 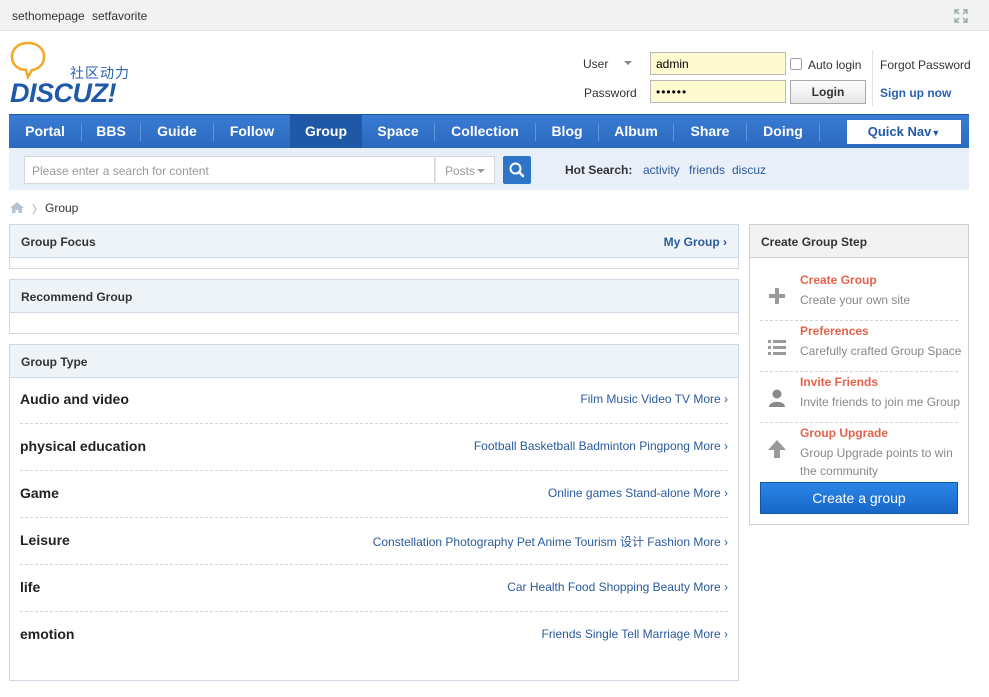 What do you see at coordinates (47, 634) in the screenshot?
I see `group-type-name: emotion` at bounding box center [47, 634].